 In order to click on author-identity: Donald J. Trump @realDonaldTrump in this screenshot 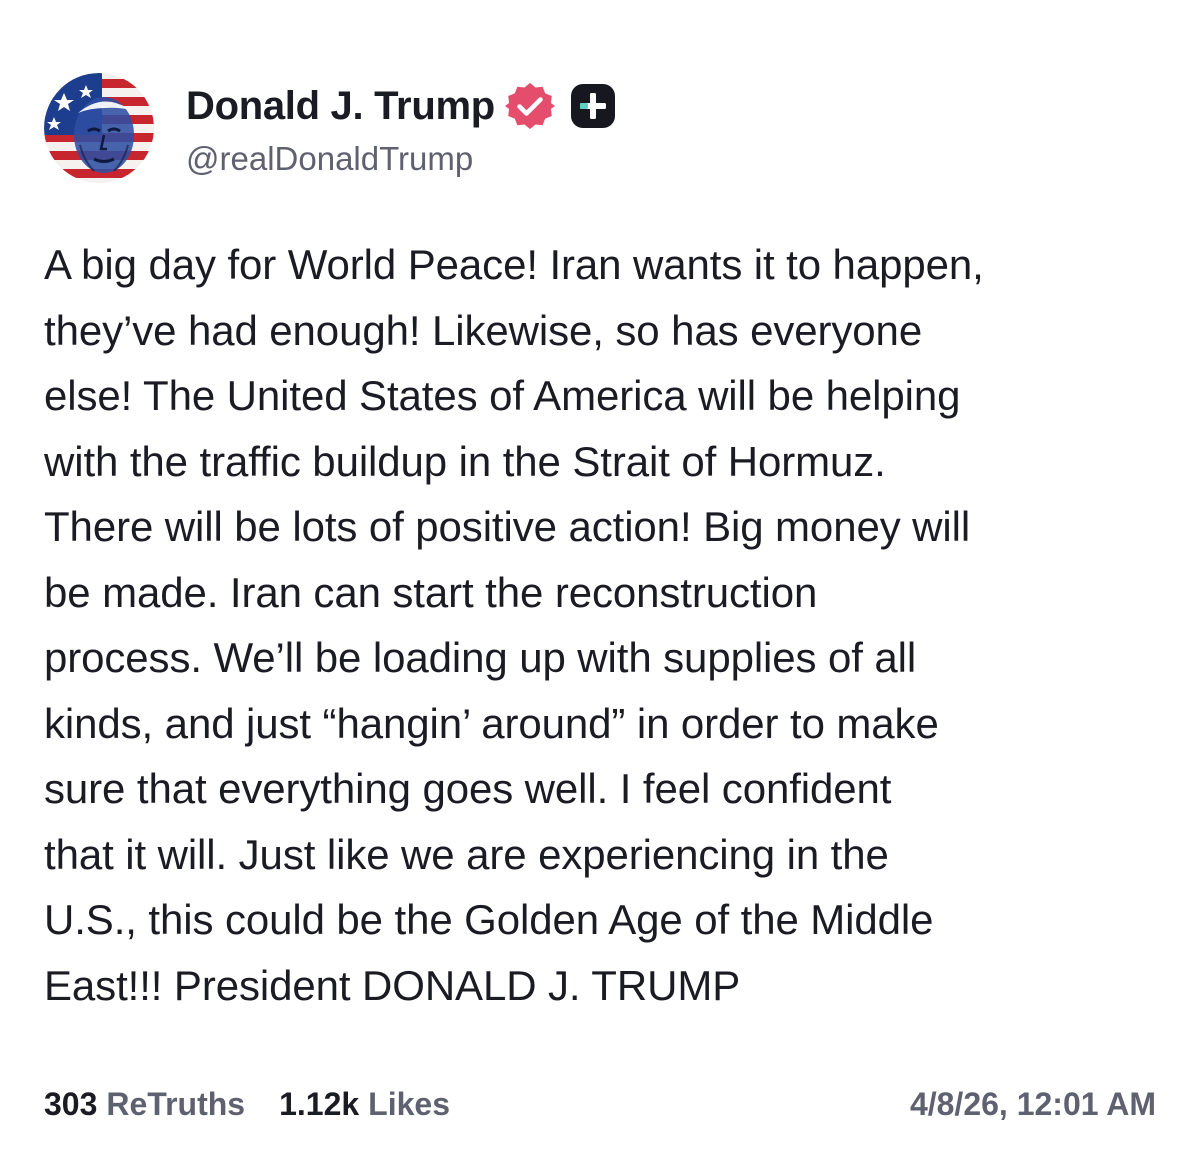, I will do `click(401, 128)`.